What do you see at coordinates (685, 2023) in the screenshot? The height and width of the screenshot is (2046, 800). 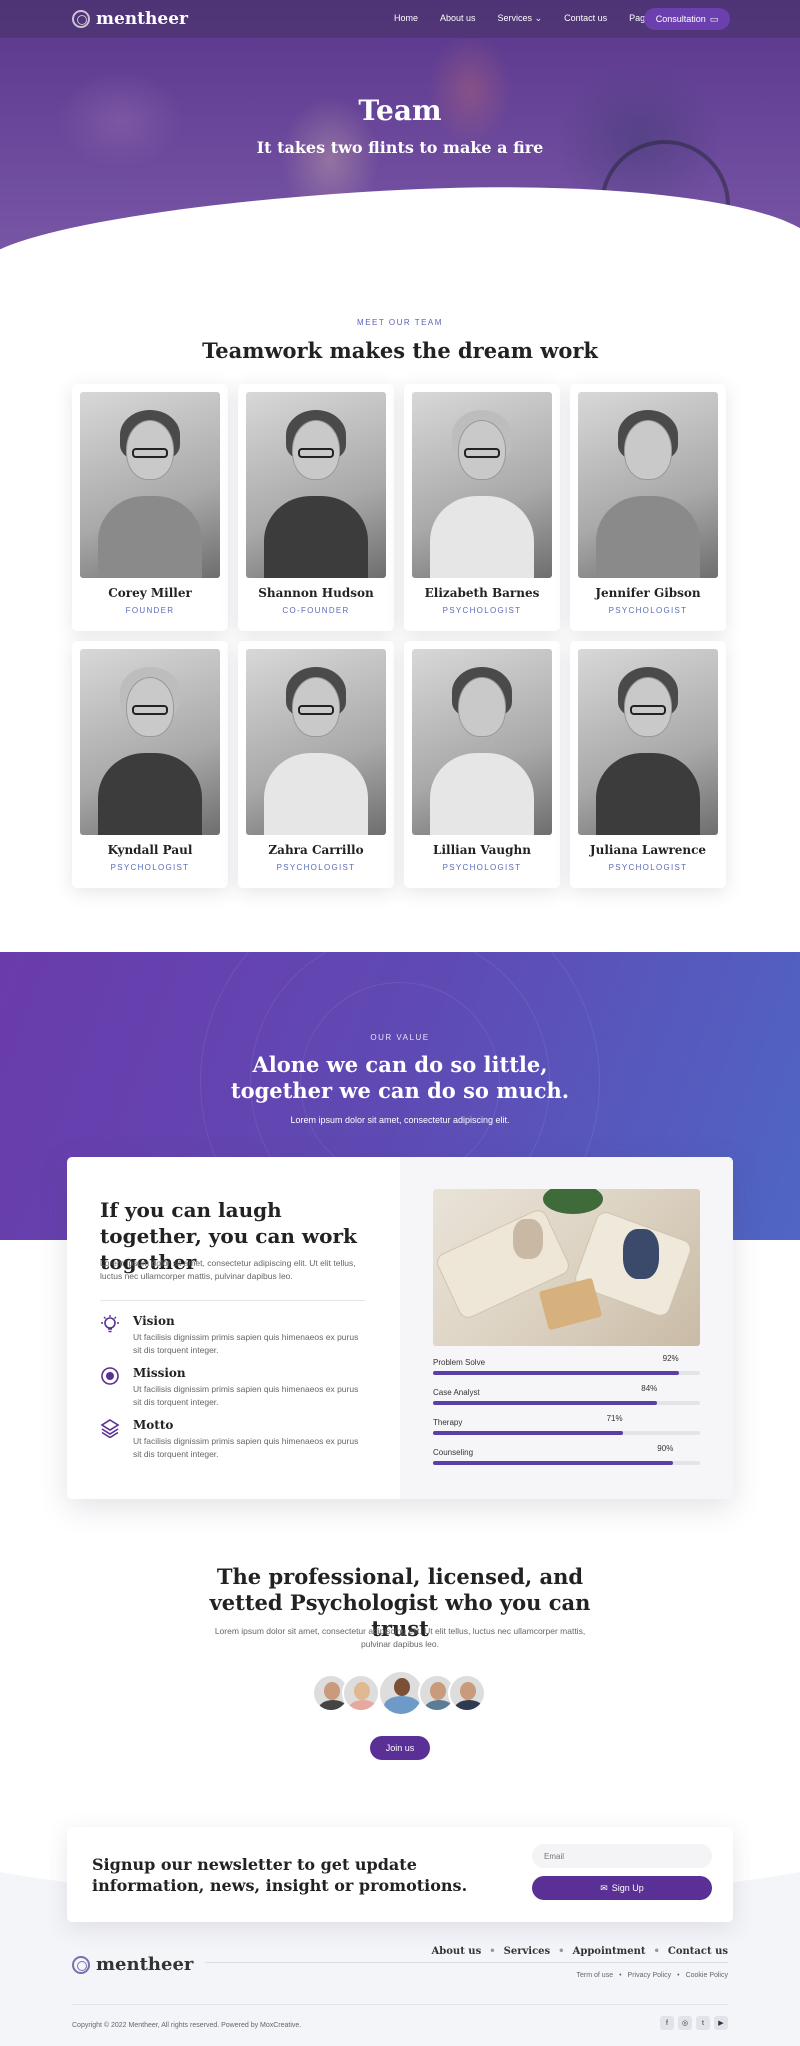 I see `instagram-icon: ◎` at bounding box center [685, 2023].